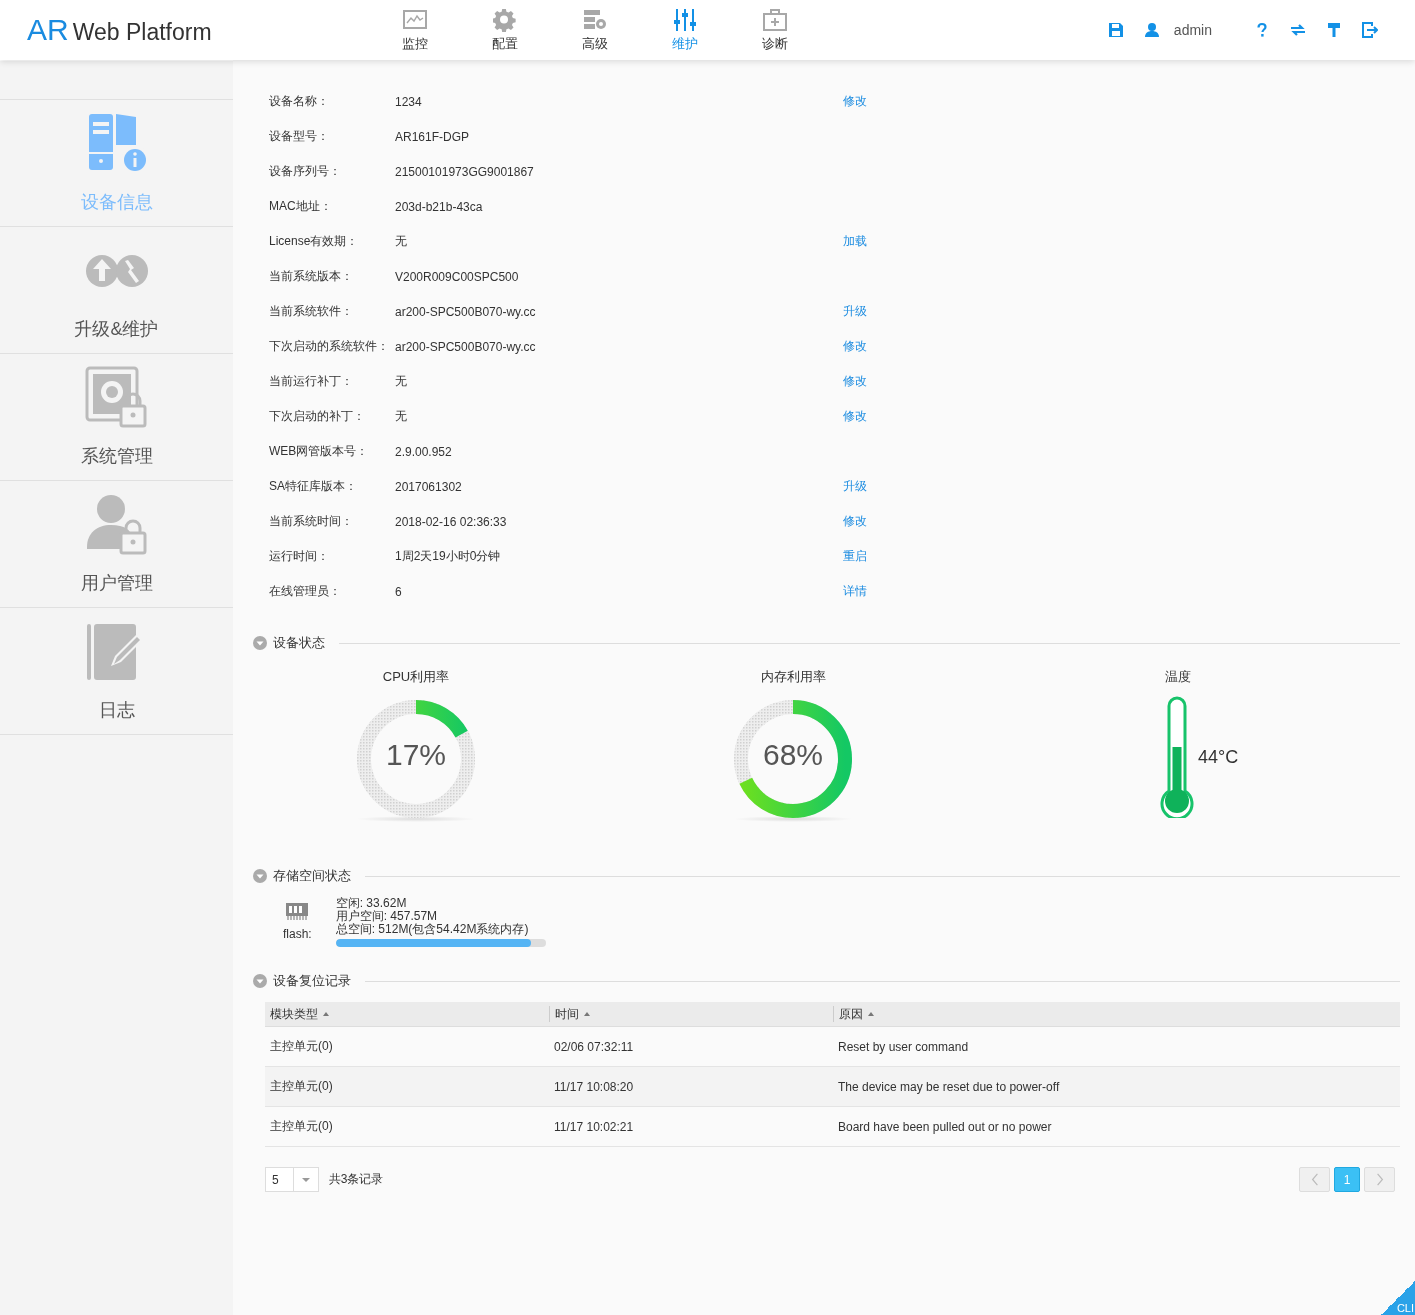 The image size is (1415, 1315). Describe the element at coordinates (1177, 677) in the screenshot. I see `gauge-label: 温度` at that location.